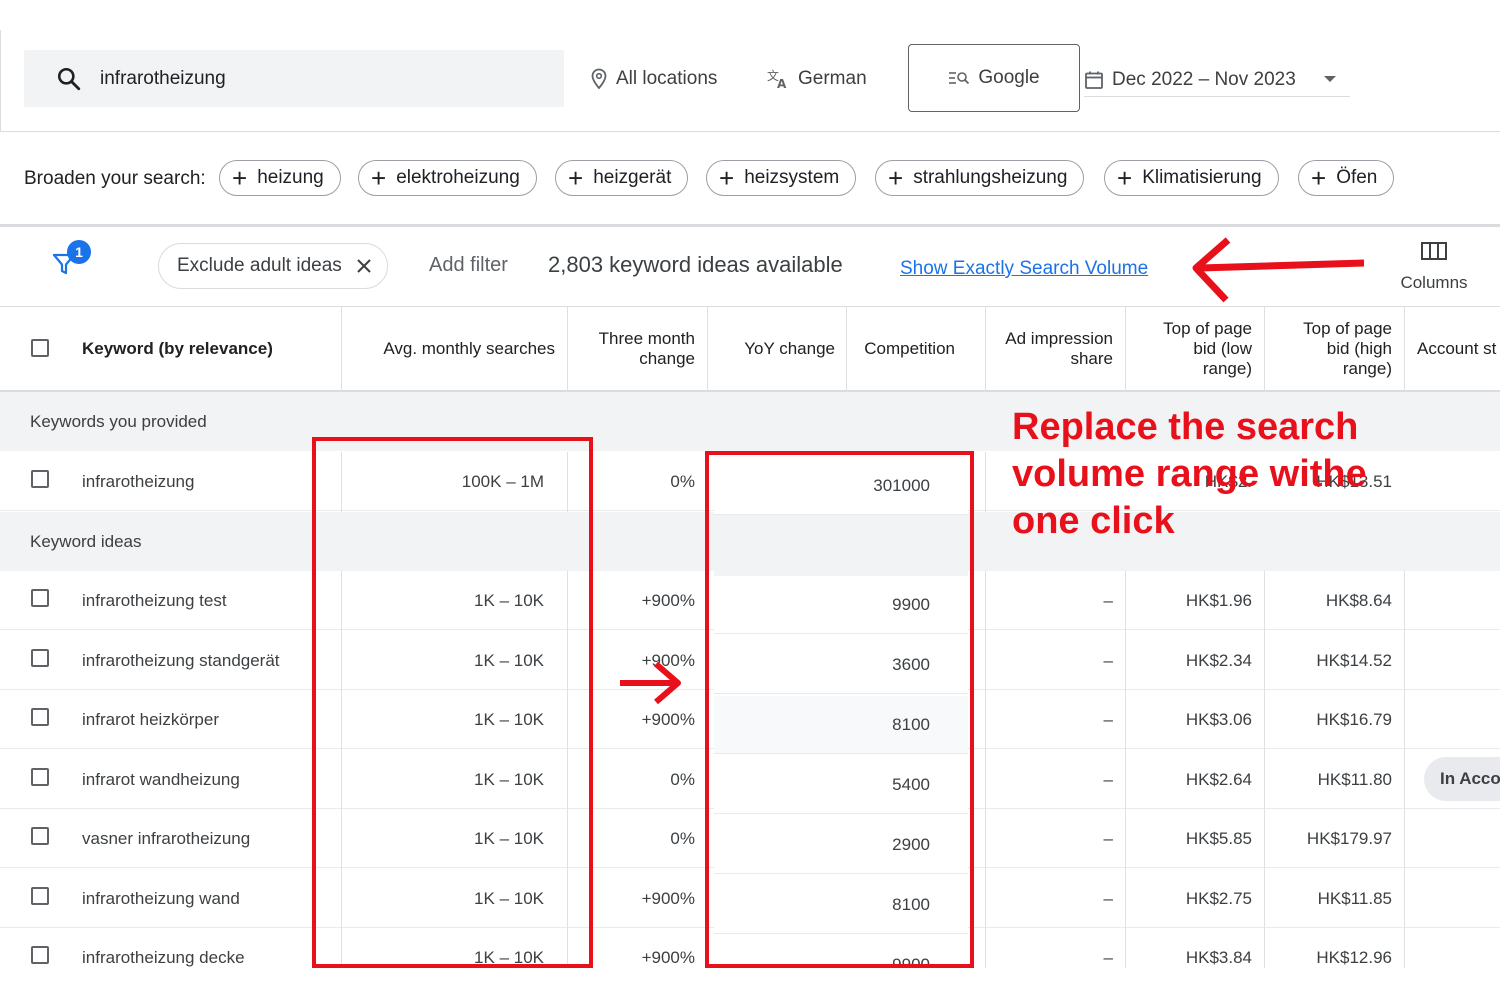 This screenshot has height=1000, width=1500. What do you see at coordinates (294, 78) in the screenshot?
I see `search-input: infrarotheizung` at bounding box center [294, 78].